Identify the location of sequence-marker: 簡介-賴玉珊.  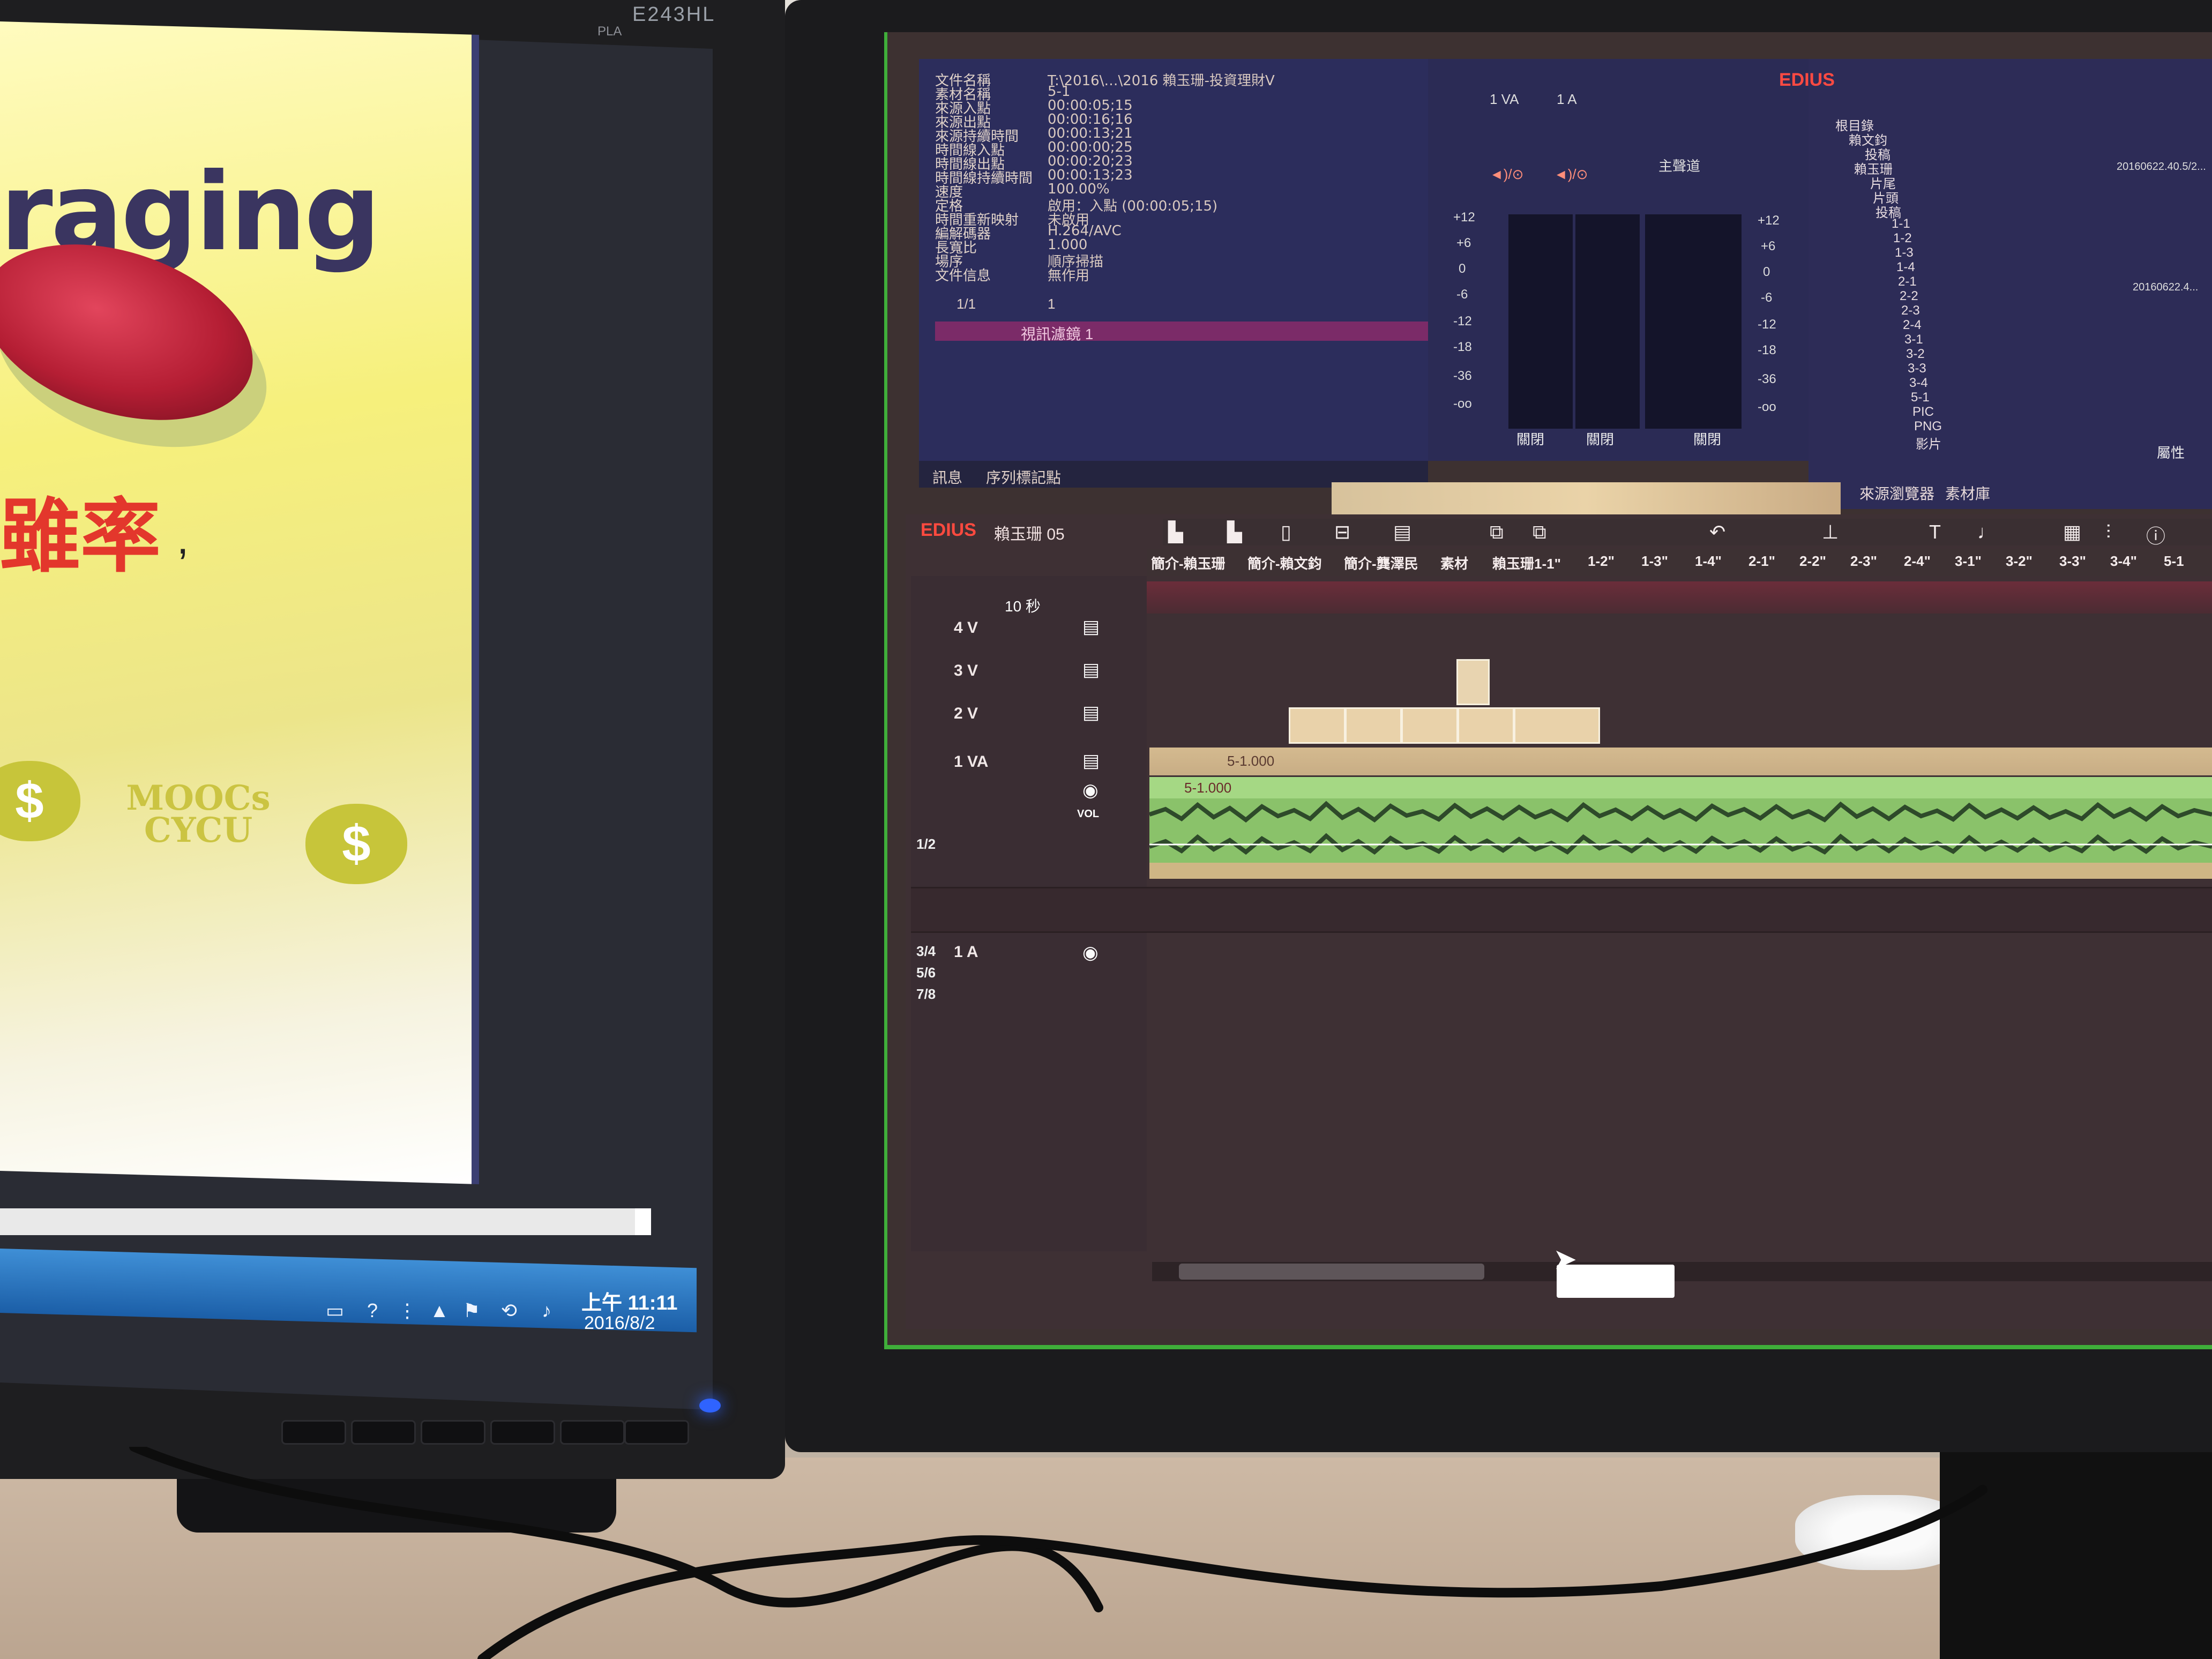
(1188, 563).